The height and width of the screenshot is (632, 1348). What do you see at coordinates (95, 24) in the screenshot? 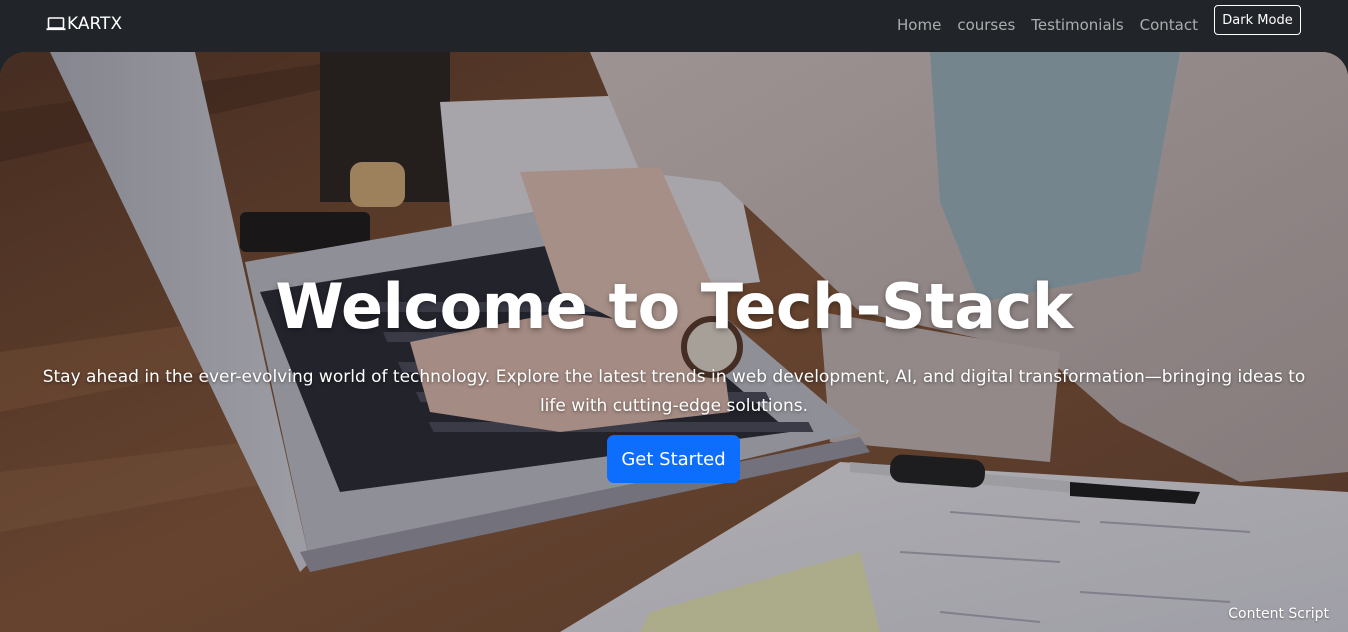
I see `brand-name: KARTX` at bounding box center [95, 24].